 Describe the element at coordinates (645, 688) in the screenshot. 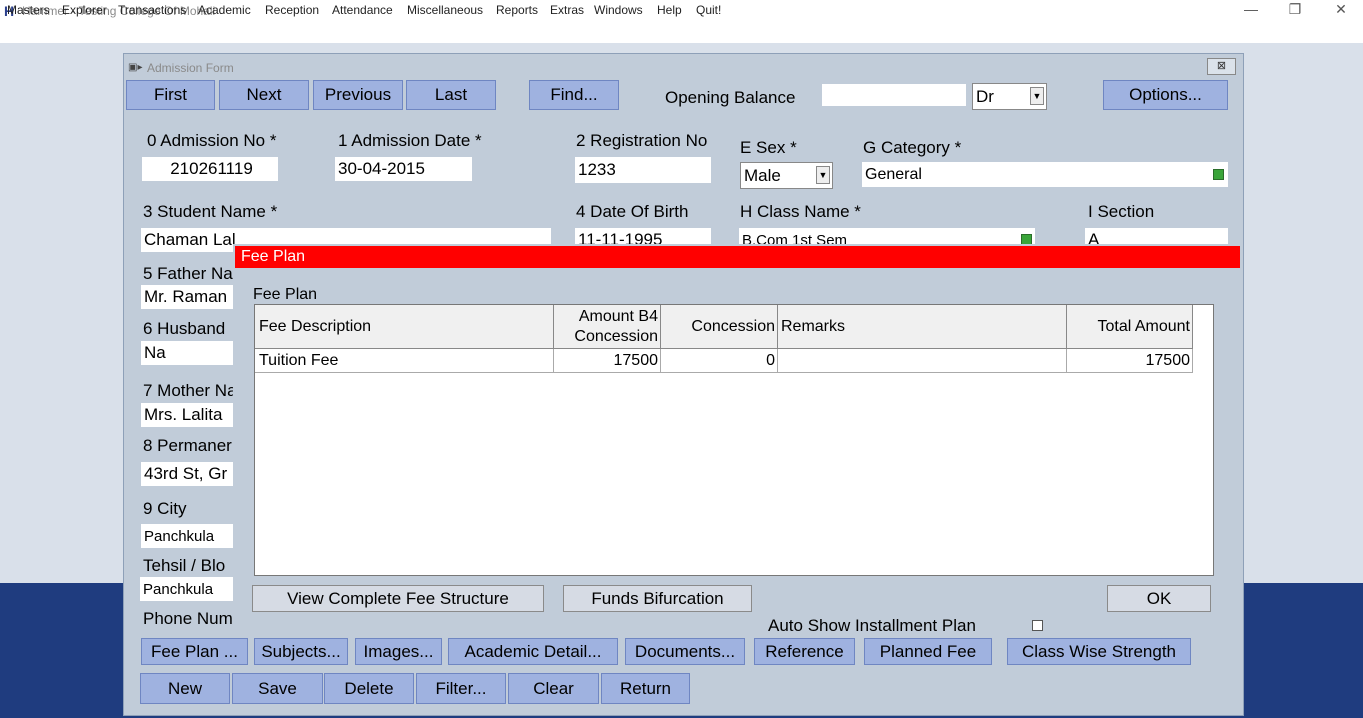

I see `return-button: Return` at that location.